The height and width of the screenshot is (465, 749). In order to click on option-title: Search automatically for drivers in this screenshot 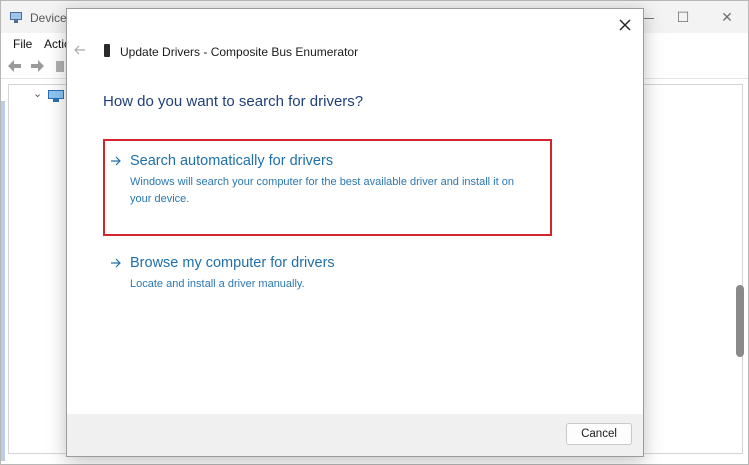, I will do `click(231, 161)`.